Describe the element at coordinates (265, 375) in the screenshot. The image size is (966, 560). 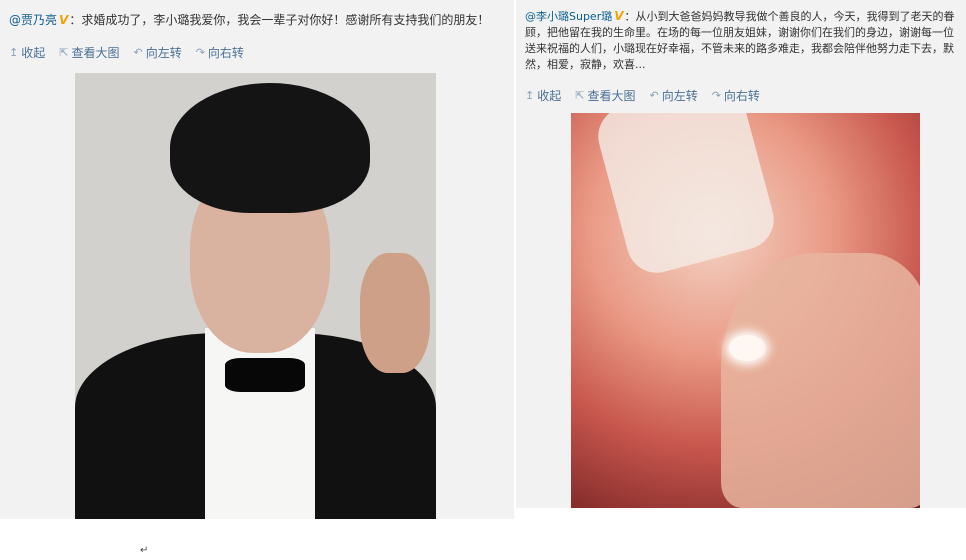
I see `photo-bowtie-shape` at that location.